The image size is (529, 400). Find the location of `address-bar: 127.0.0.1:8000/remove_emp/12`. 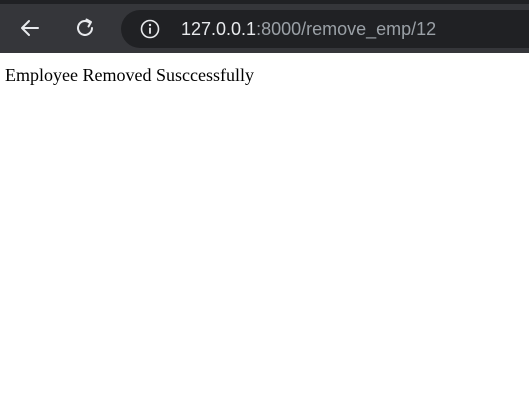

address-bar: 127.0.0.1:8000/remove_emp/12 is located at coordinates (325, 29).